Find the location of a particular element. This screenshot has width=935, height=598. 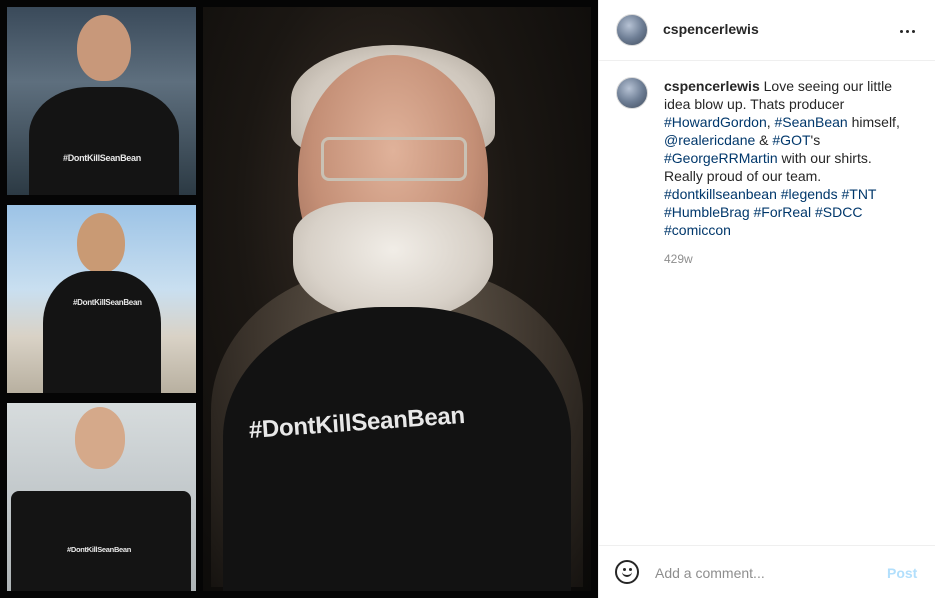

collage-photo-eric-dane: #DontKillSeanBean is located at coordinates (101, 497).